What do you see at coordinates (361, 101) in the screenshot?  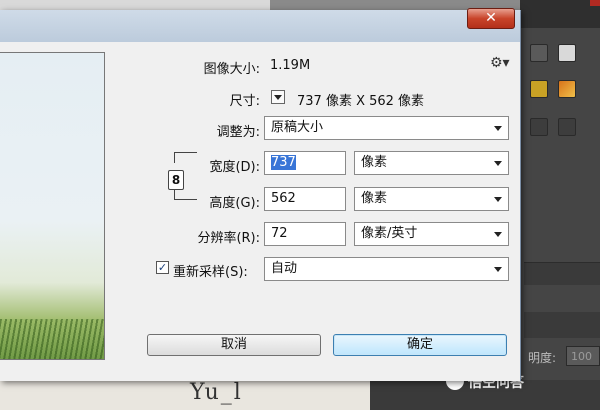 I see `dimensions-value: 737 像素 X 562 像素` at bounding box center [361, 101].